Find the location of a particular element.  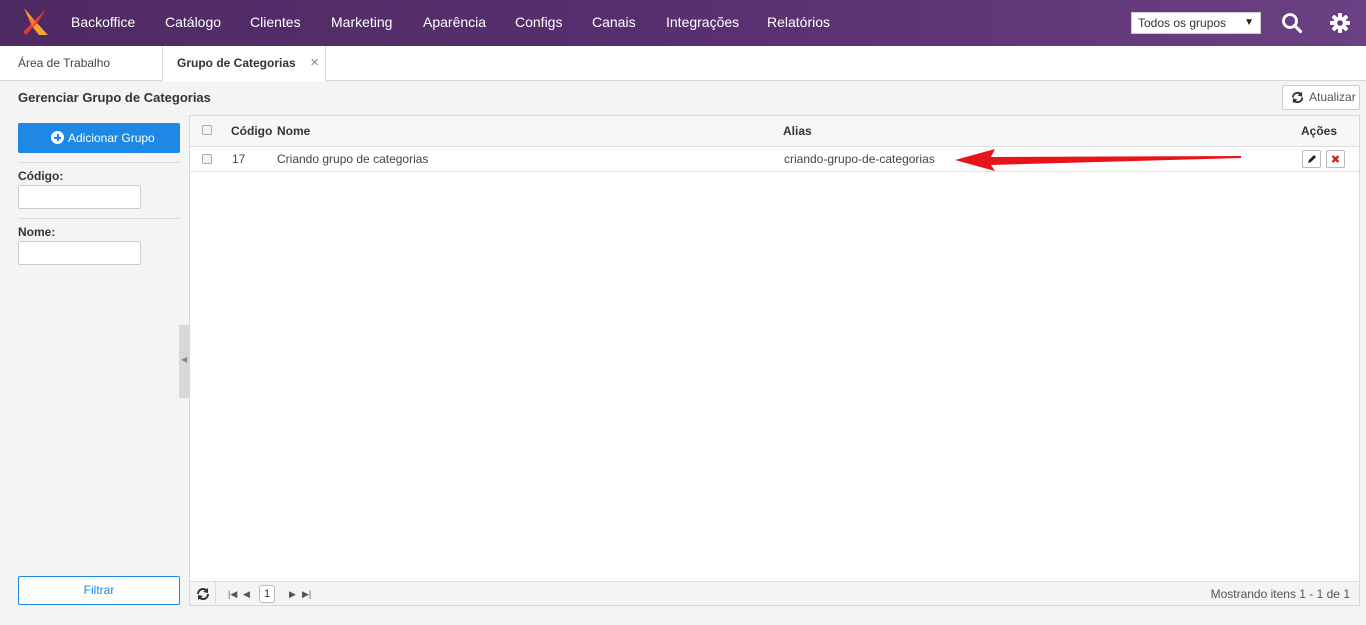

column-header-acoes: Ações is located at coordinates (1319, 131).